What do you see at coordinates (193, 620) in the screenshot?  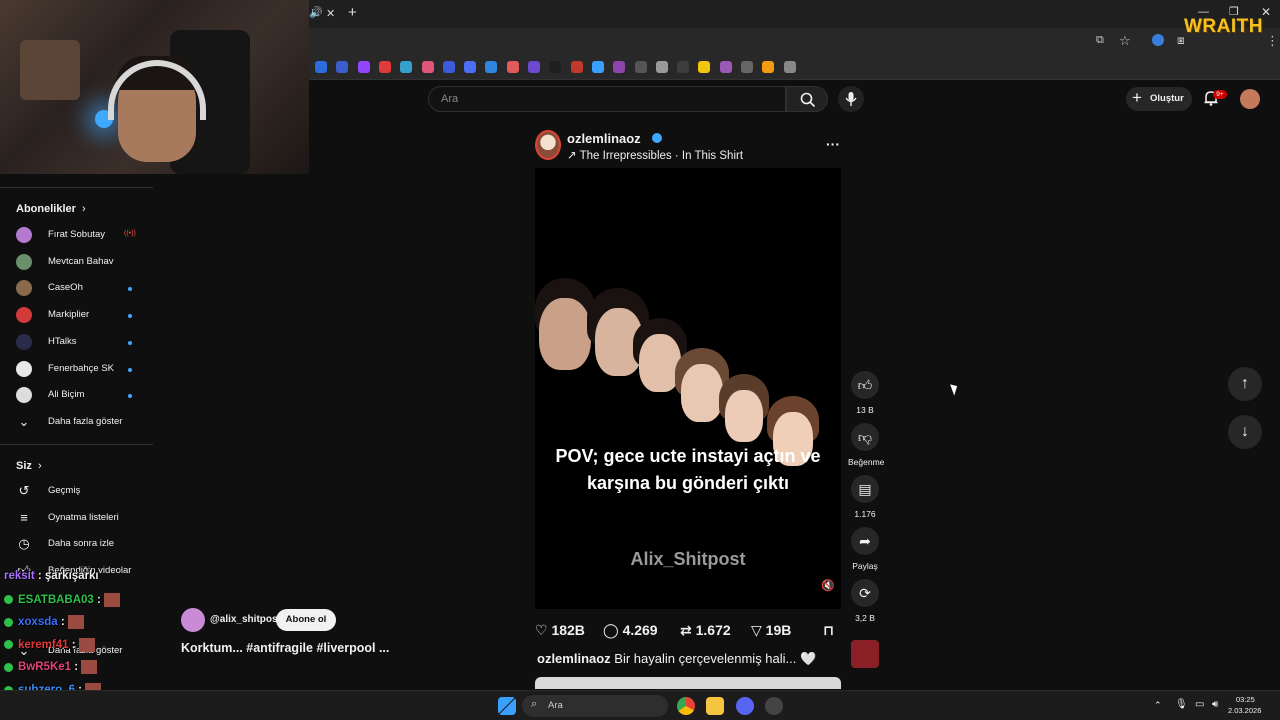 I see `channel-avatar` at bounding box center [193, 620].